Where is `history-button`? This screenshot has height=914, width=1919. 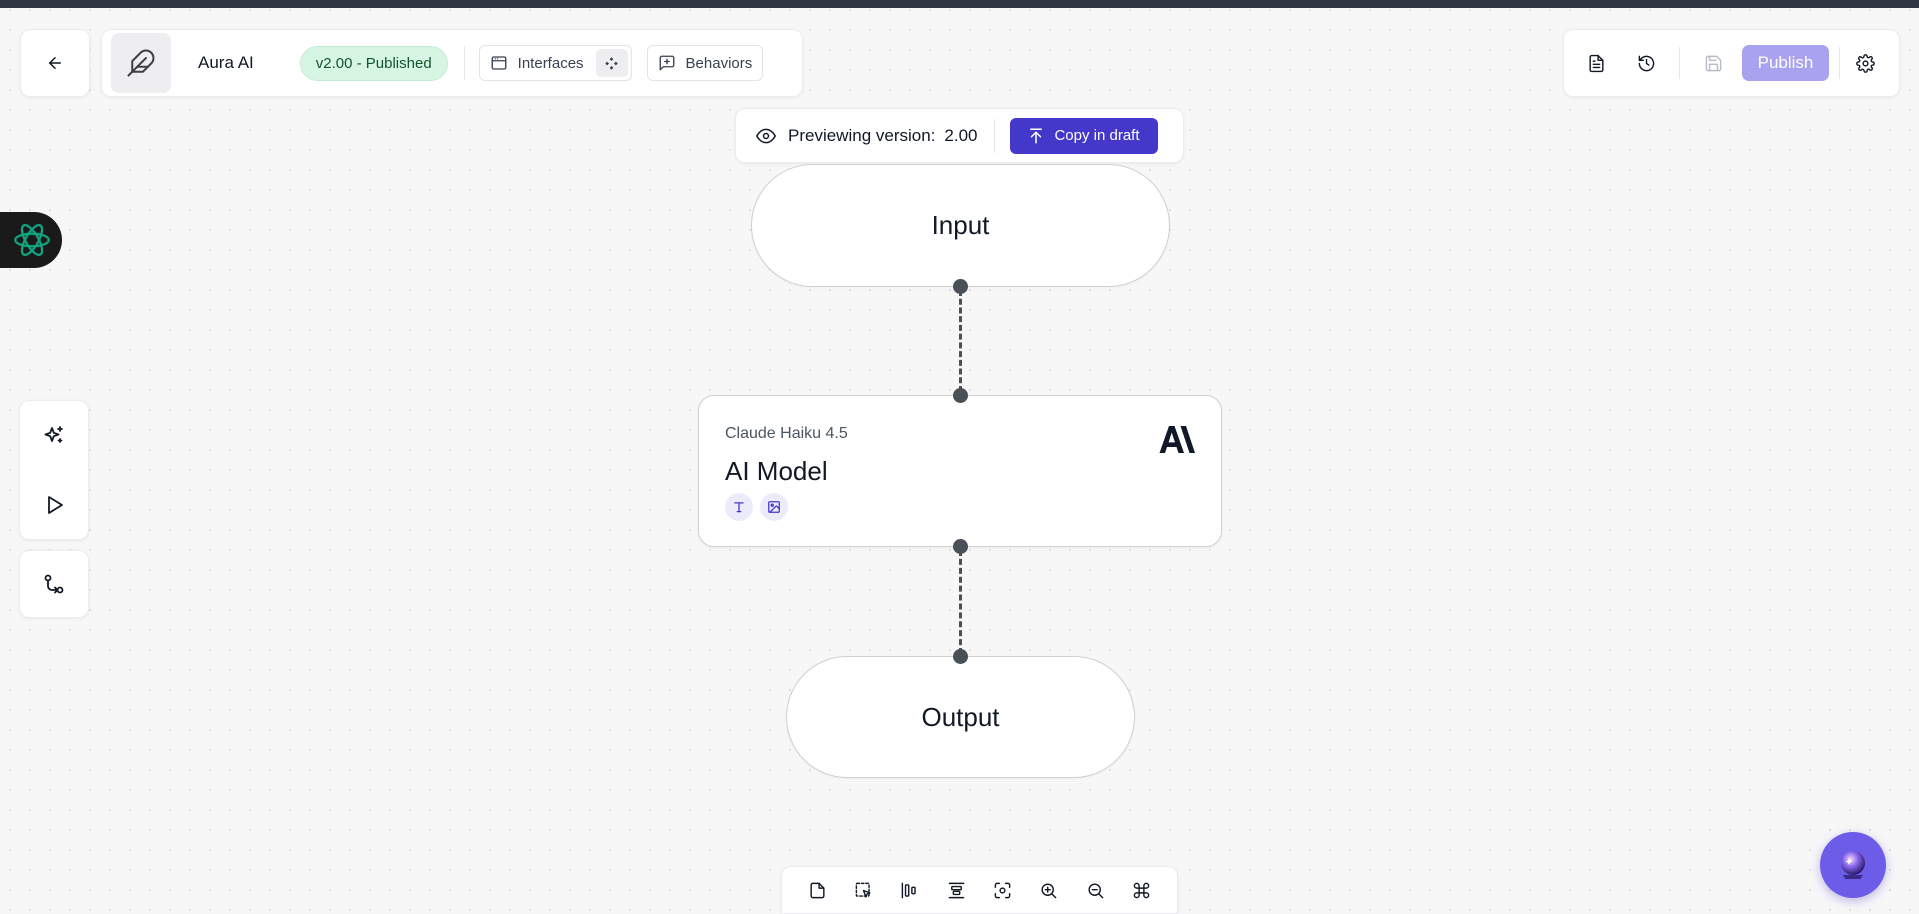
history-button is located at coordinates (1646, 63).